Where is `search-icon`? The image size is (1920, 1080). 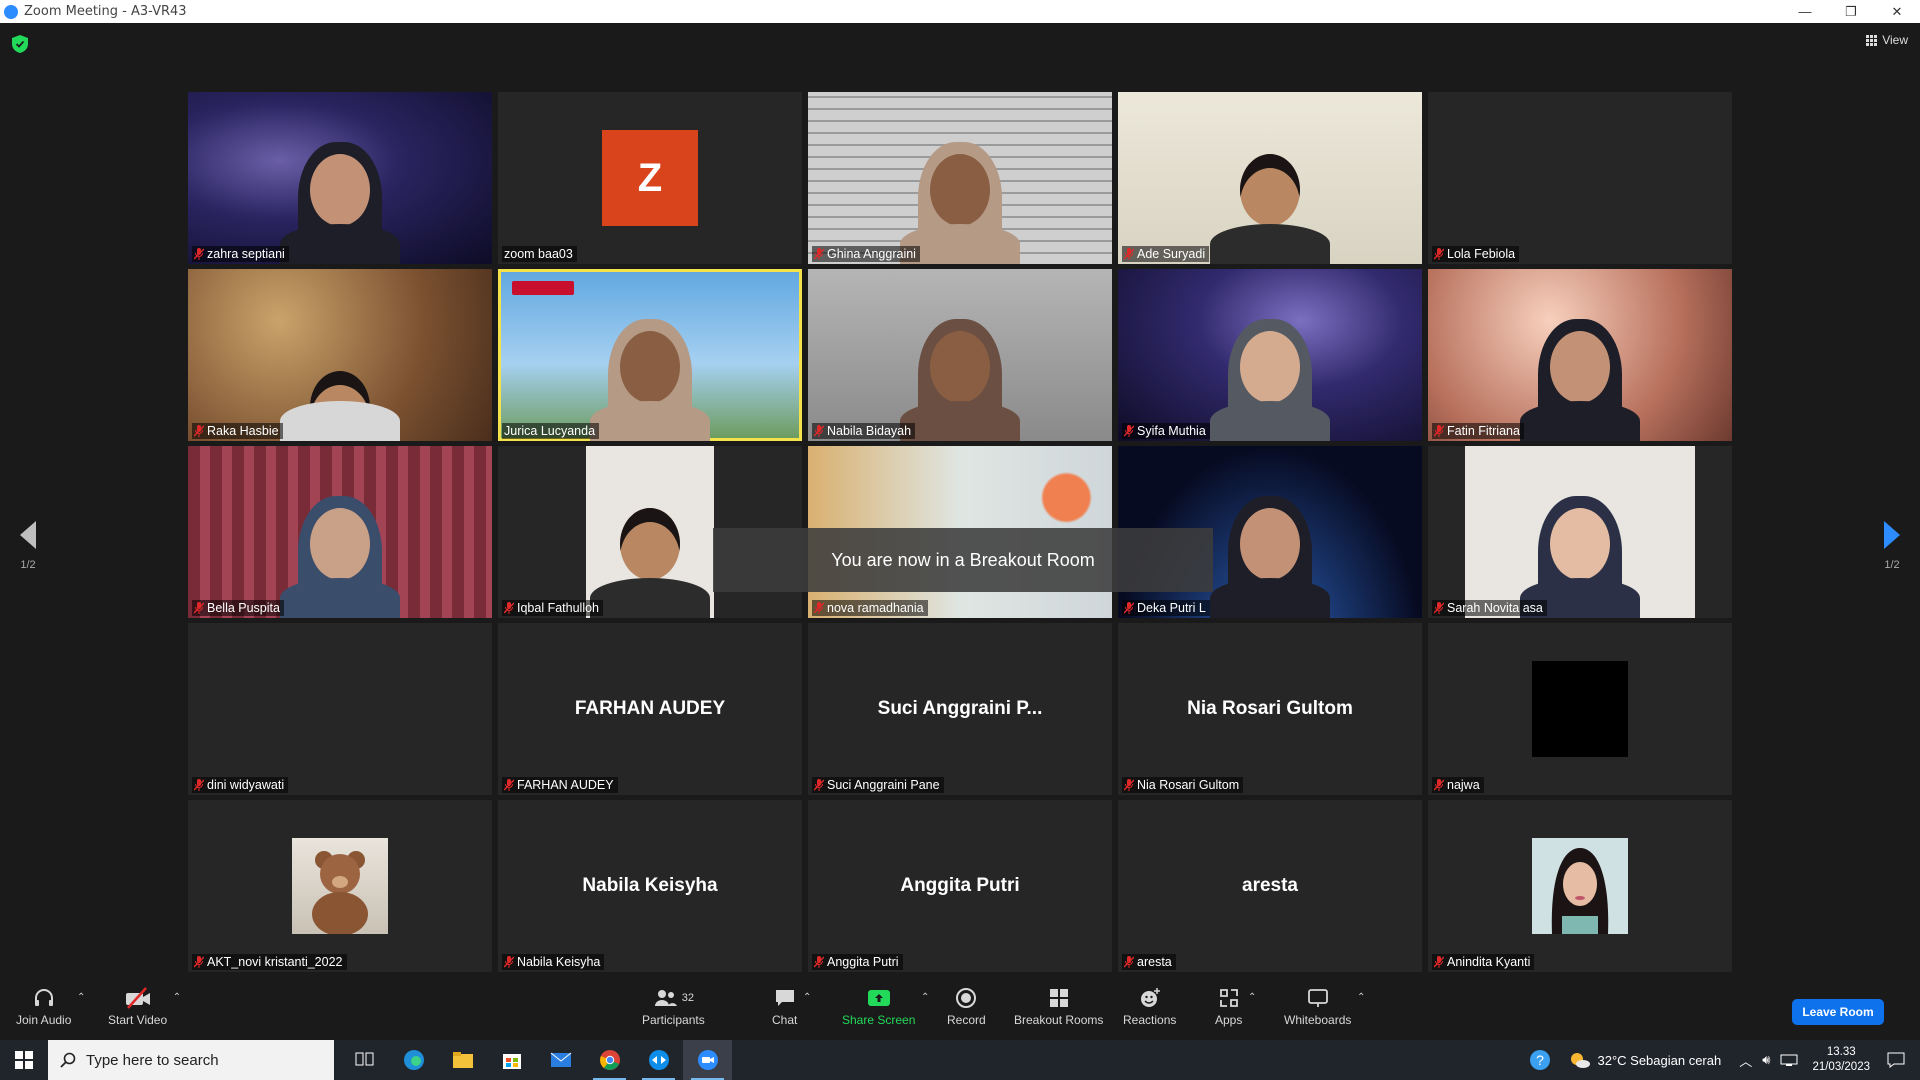 search-icon is located at coordinates (68, 1060).